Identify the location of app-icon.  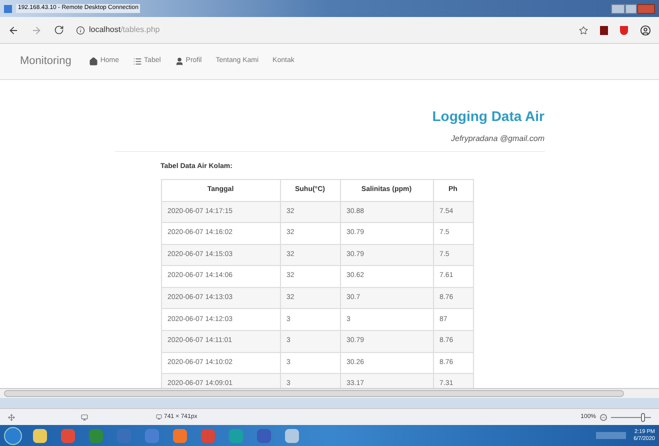
(8, 8).